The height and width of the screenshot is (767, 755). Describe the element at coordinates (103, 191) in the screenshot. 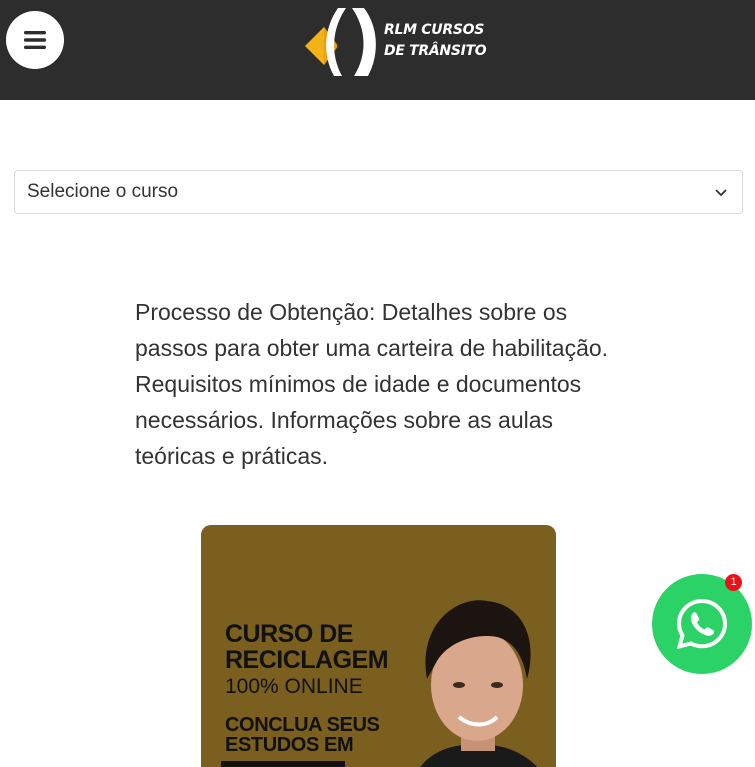

I see `course-select-value: Selecione o curso` at that location.